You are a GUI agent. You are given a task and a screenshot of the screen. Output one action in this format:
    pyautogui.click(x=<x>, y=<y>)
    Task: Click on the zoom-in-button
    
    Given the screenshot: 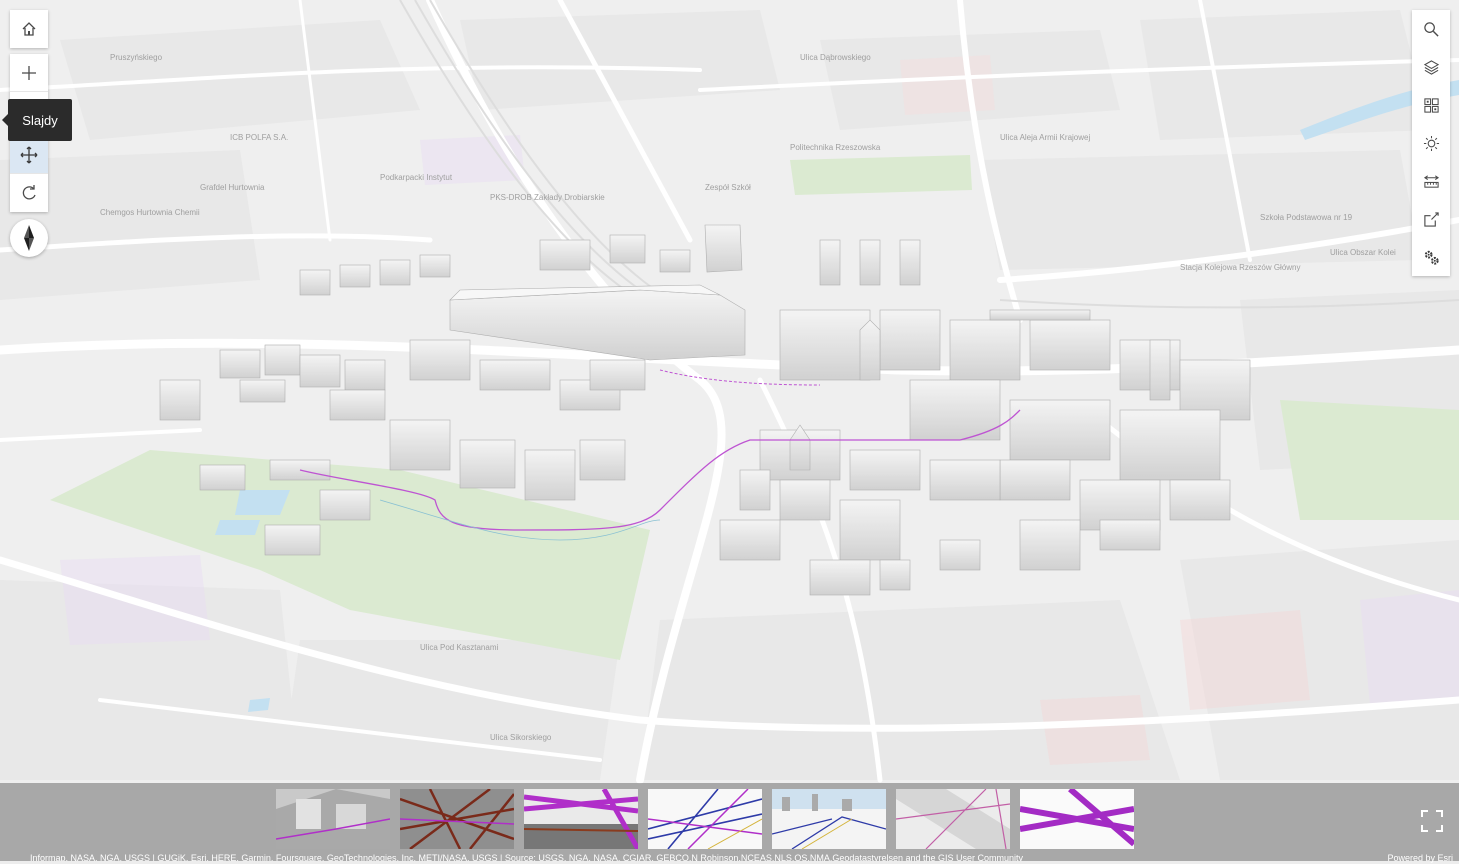 What is the action you would take?
    pyautogui.click(x=29, y=73)
    